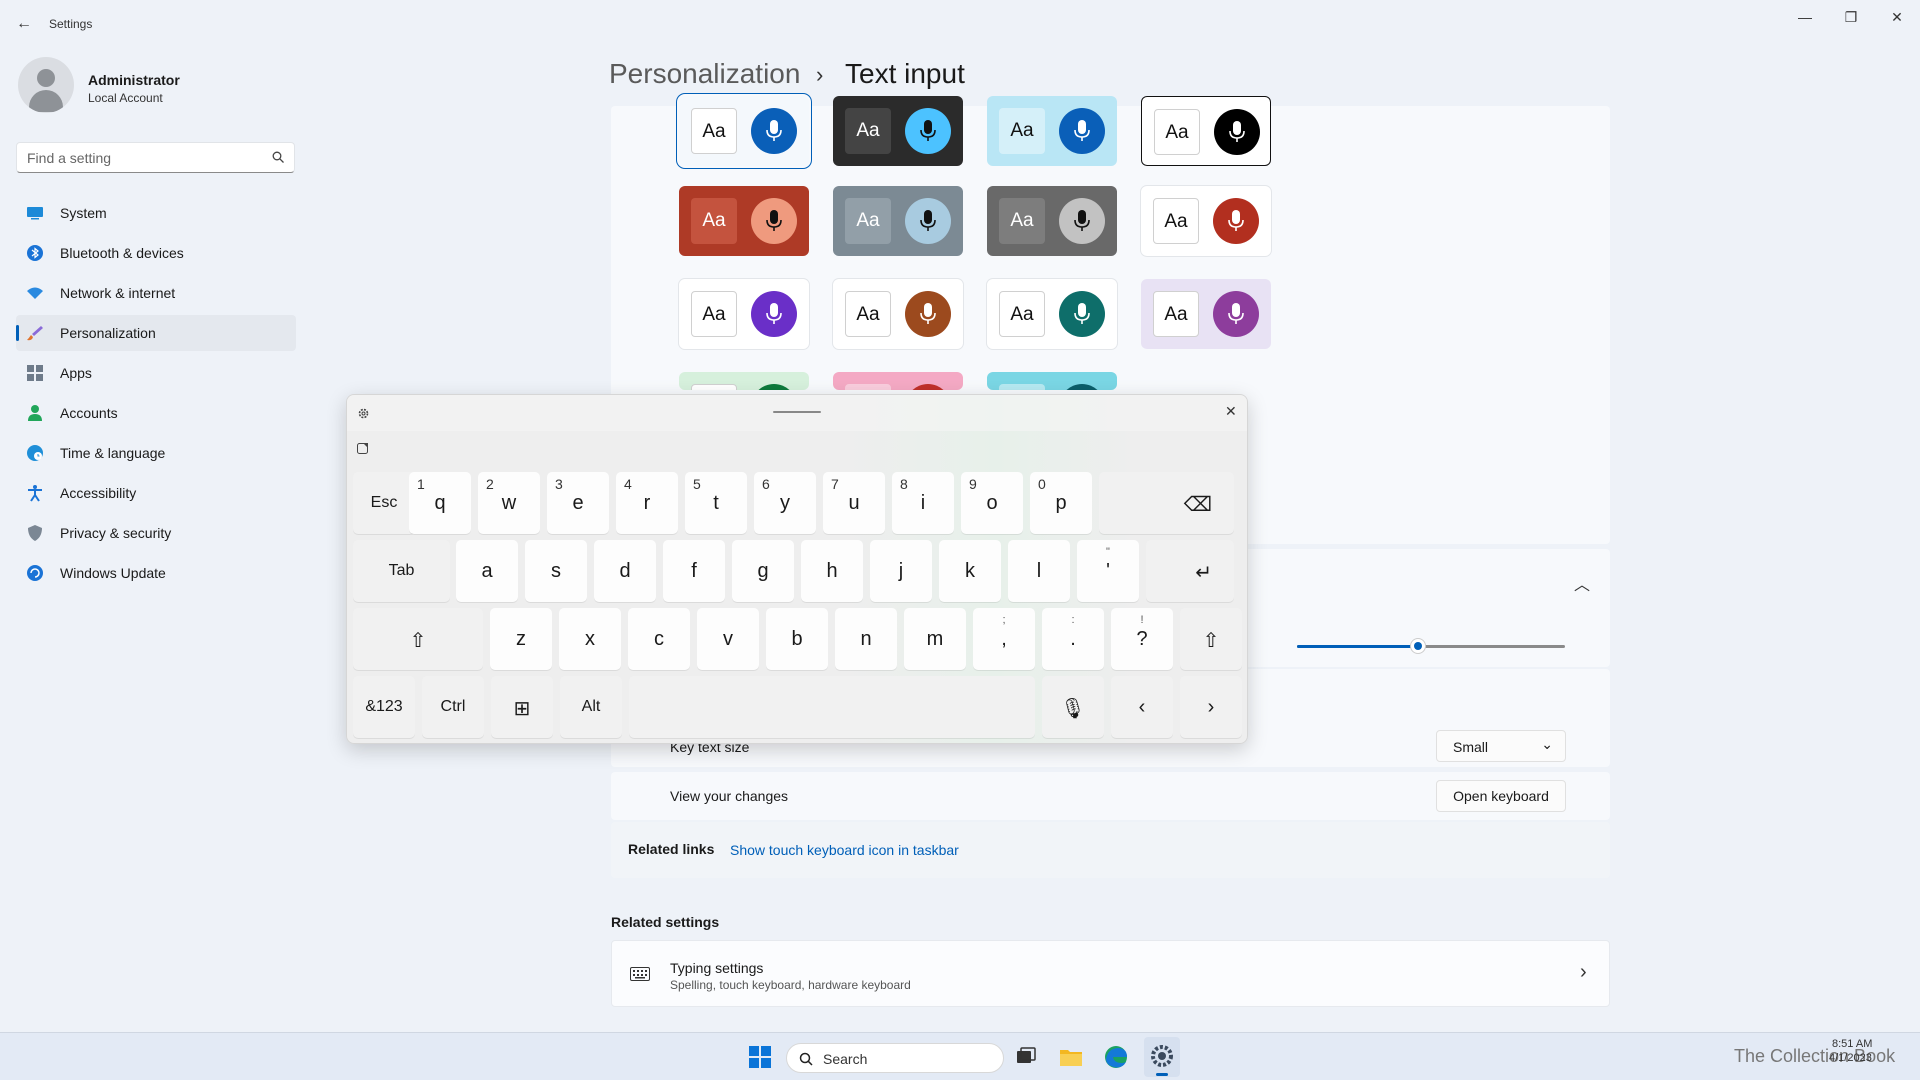  What do you see at coordinates (1166, 503) in the screenshot?
I see `backspace-key: ⌫` at bounding box center [1166, 503].